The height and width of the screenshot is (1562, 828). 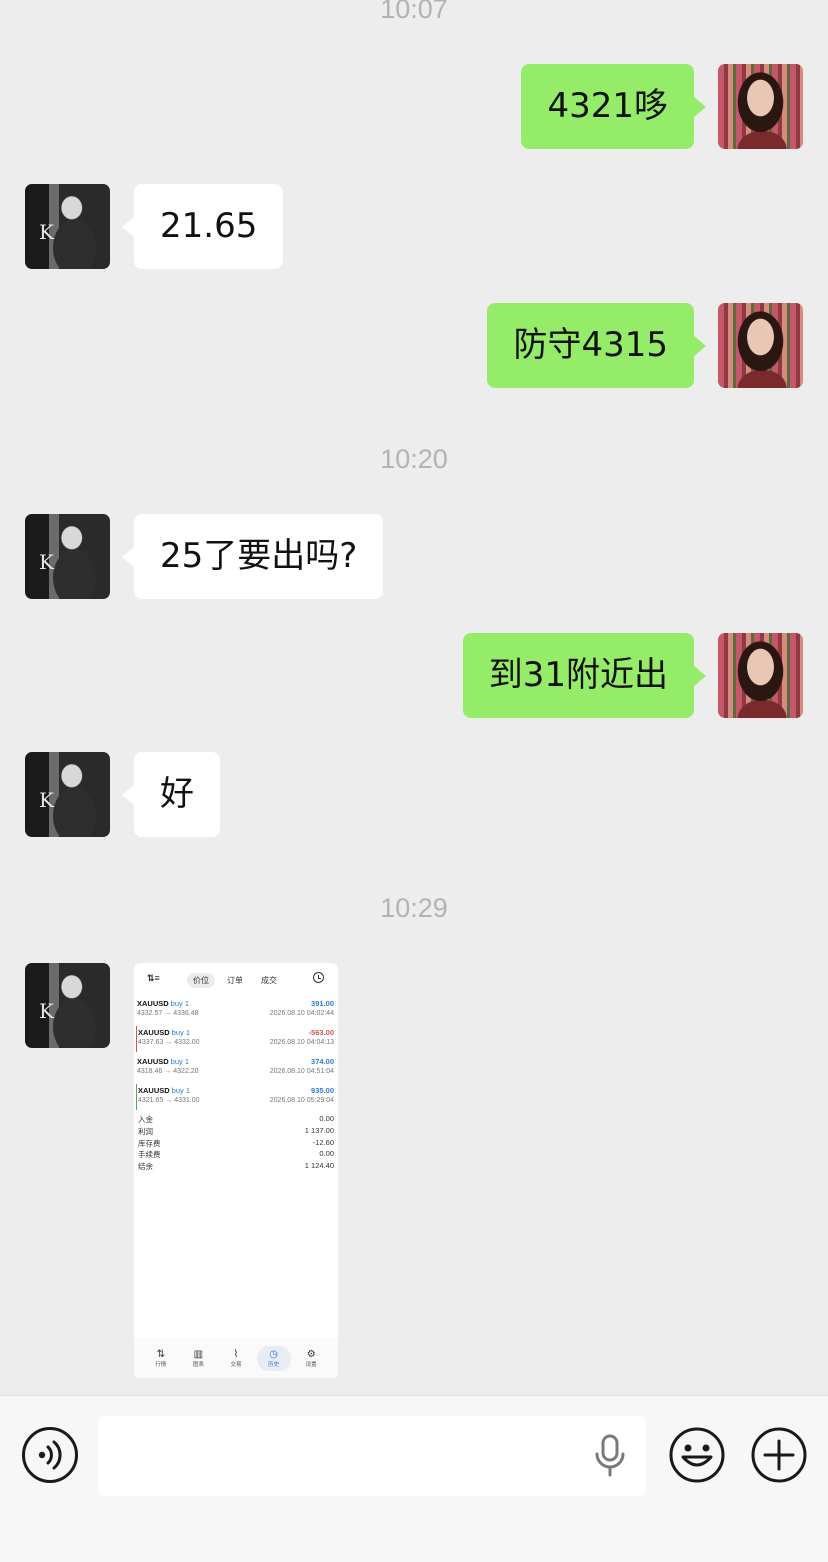 I want to click on image-bottom-tab: ⌇ 交易, so click(x=236, y=1358).